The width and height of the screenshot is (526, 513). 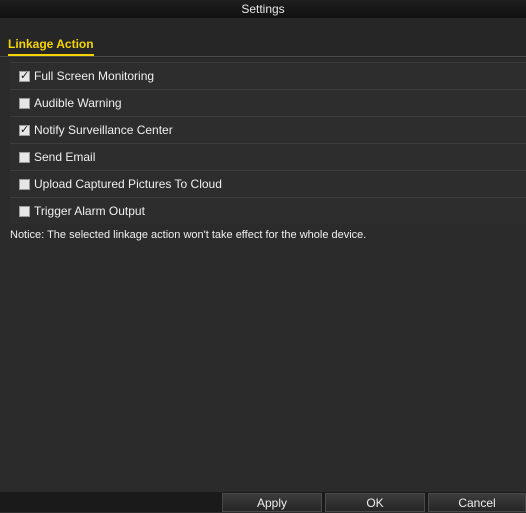 I want to click on send-email-checkbox, so click(x=24, y=157).